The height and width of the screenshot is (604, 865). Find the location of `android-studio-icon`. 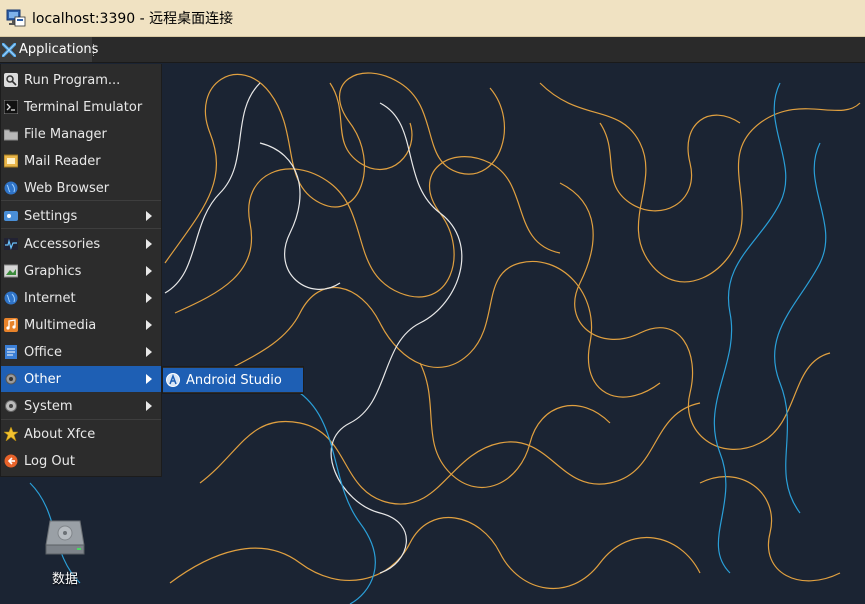

android-studio-icon is located at coordinates (173, 380).